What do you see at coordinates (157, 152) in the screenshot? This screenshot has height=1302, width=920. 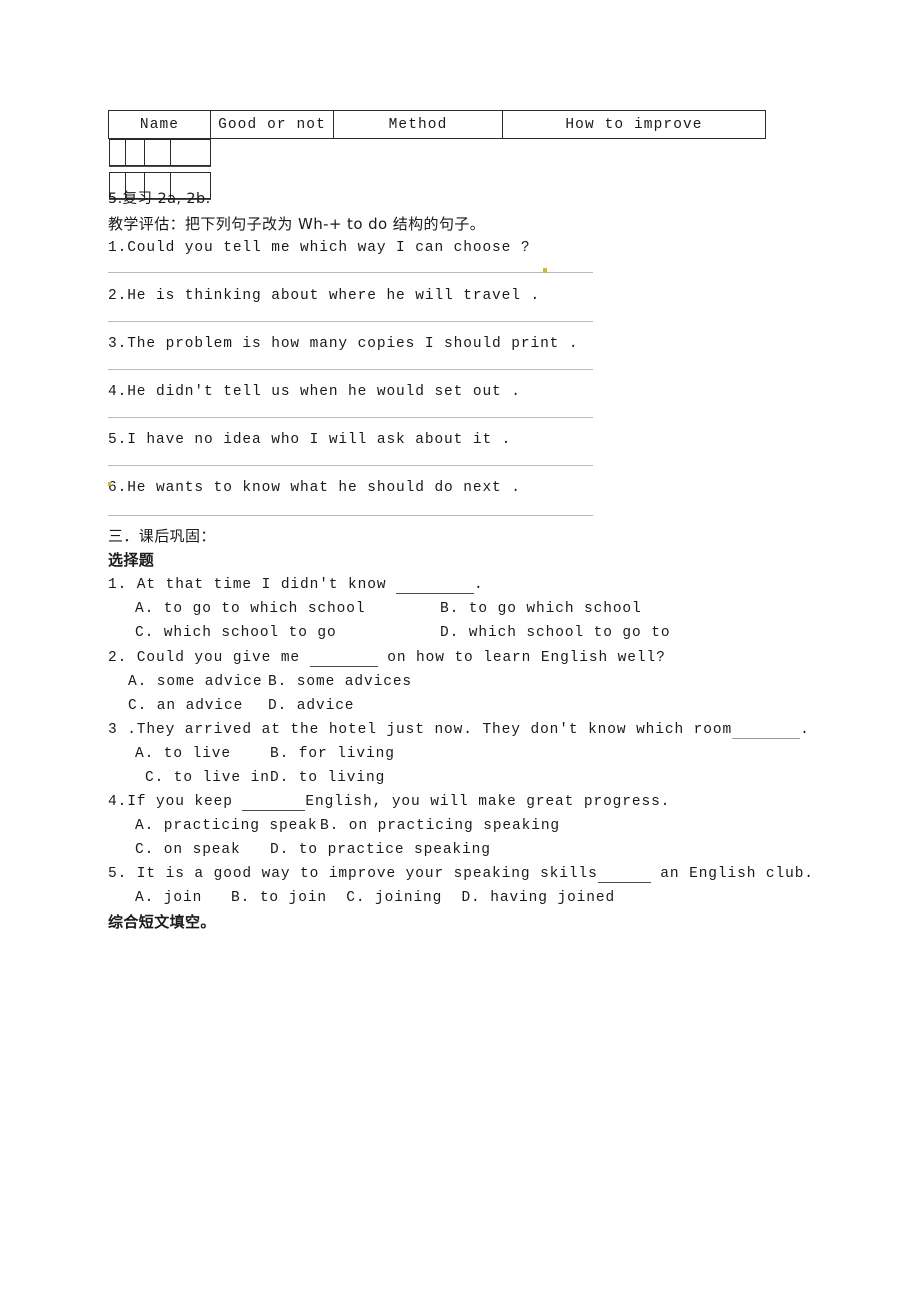 I see `table-cell-method` at bounding box center [157, 152].